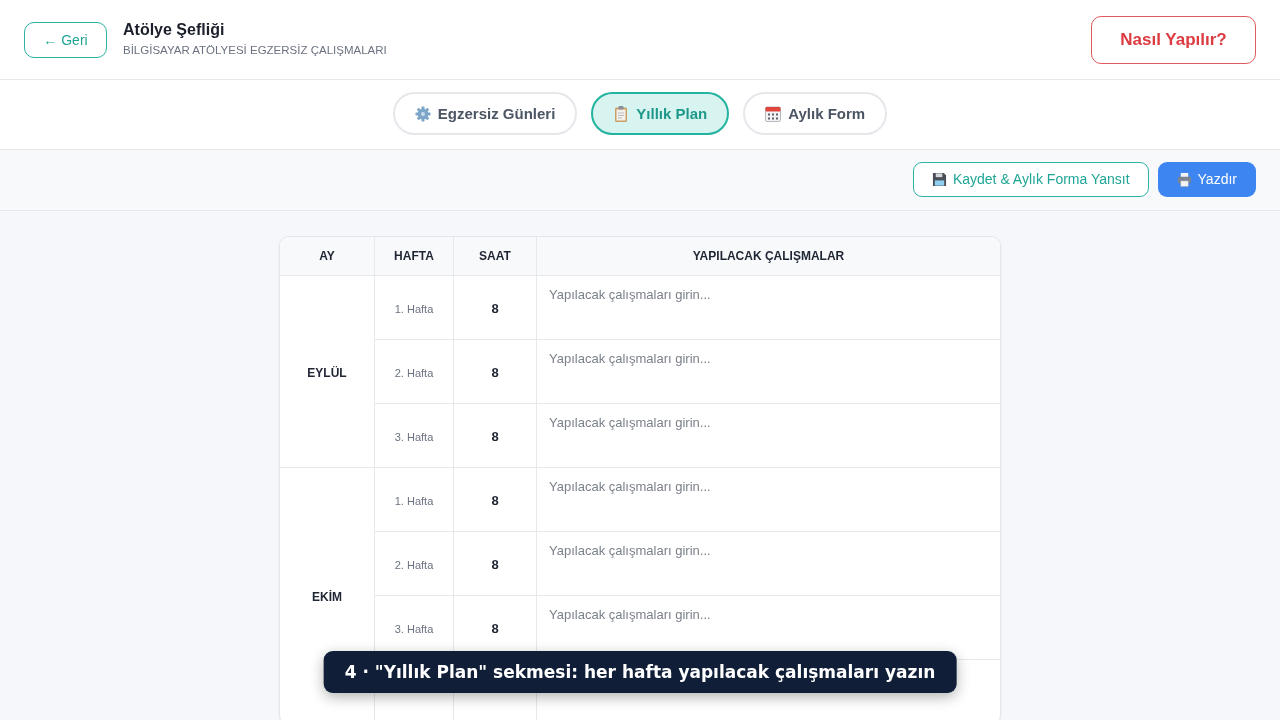 This screenshot has width=1280, height=720. What do you see at coordinates (327, 256) in the screenshot?
I see `column-header: AY` at bounding box center [327, 256].